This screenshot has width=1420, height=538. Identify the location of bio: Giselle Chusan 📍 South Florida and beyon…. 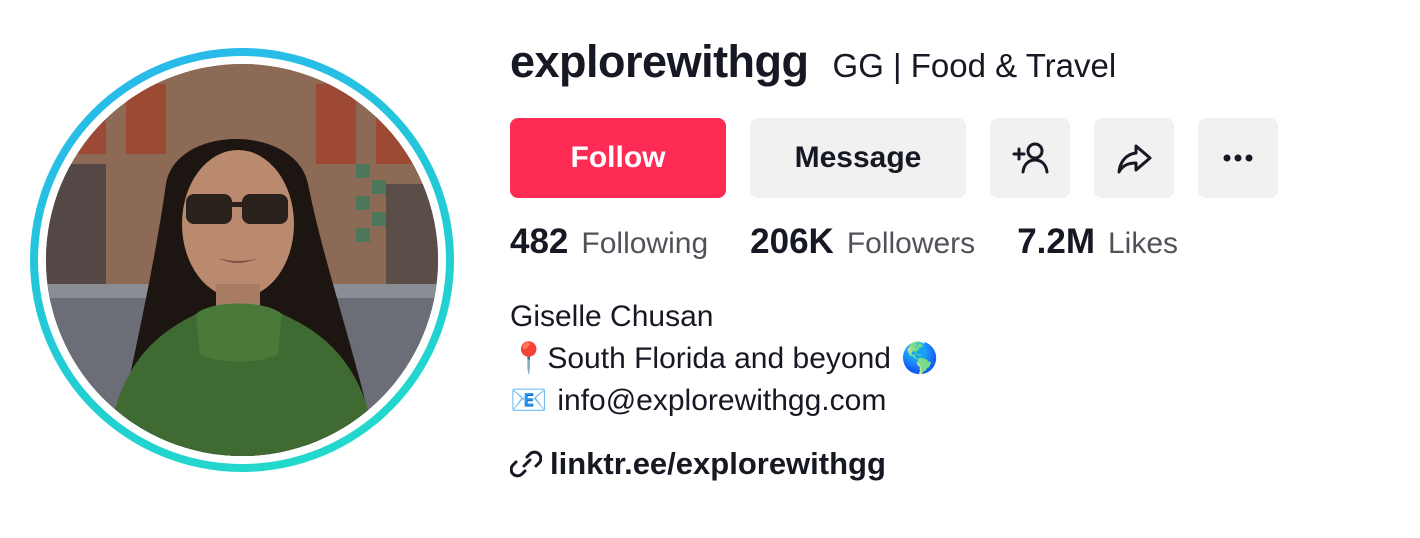
(724, 359).